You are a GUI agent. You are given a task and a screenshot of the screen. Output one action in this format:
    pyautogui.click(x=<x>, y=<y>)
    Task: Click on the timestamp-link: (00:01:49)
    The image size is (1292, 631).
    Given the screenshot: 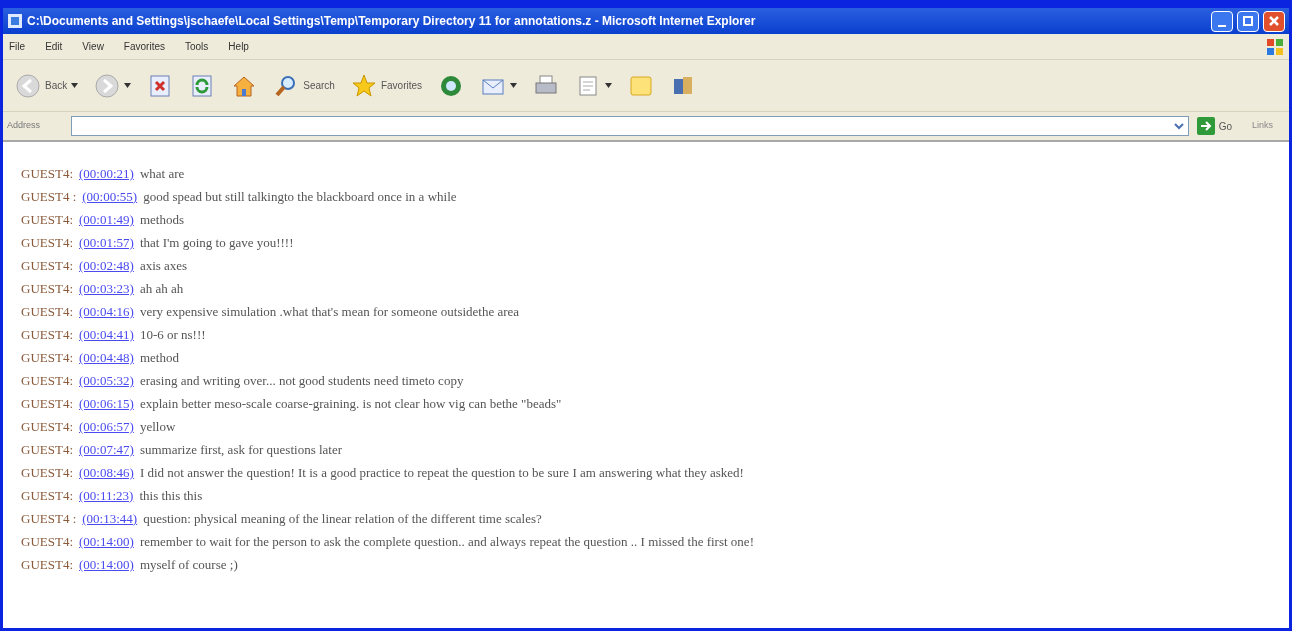 What is the action you would take?
    pyautogui.click(x=106, y=220)
    